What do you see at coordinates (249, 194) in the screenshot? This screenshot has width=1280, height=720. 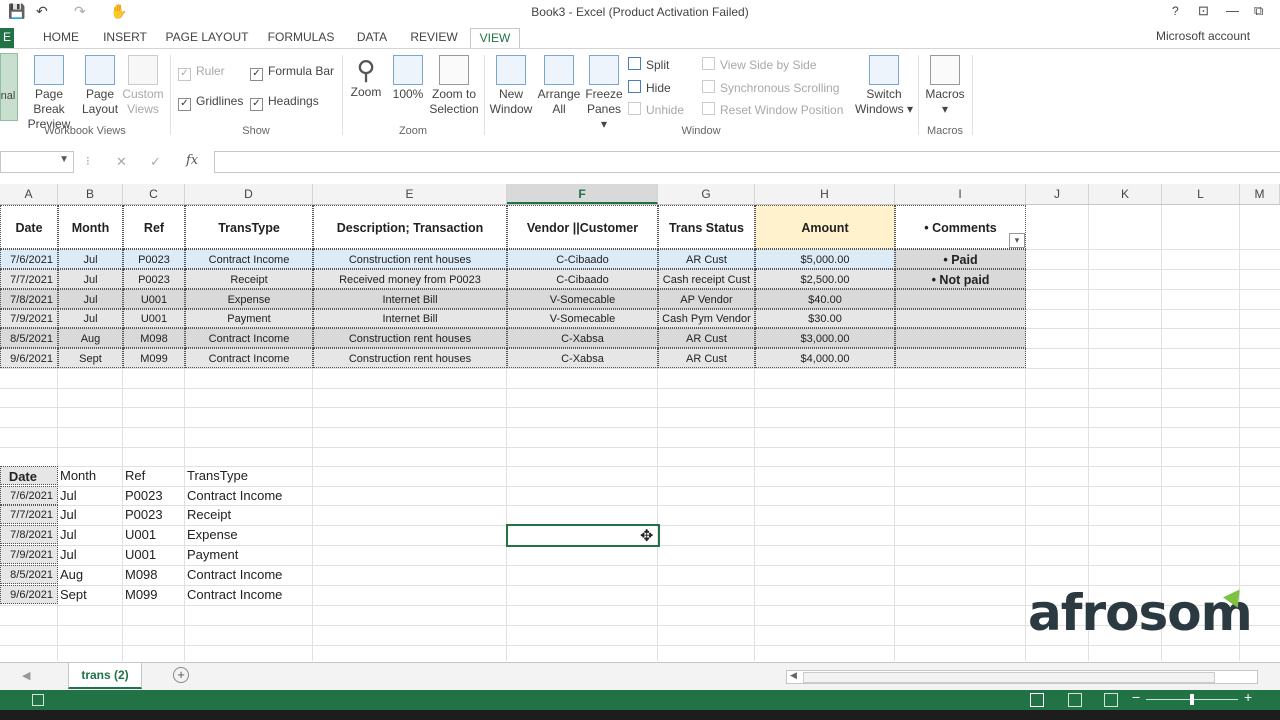 I see `column-header-d: D` at bounding box center [249, 194].